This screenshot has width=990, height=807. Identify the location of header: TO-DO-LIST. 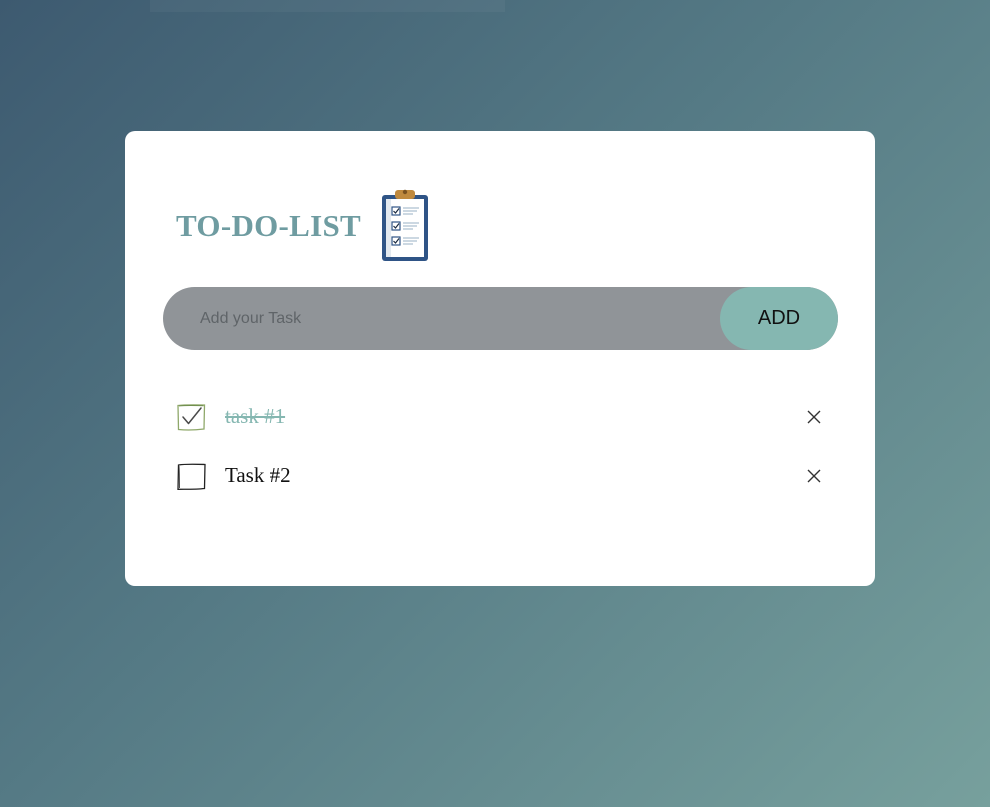
(303, 225).